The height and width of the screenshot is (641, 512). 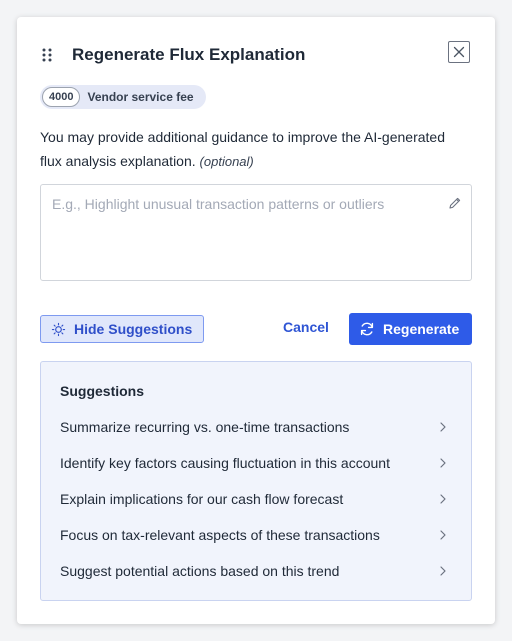 What do you see at coordinates (102, 391) in the screenshot?
I see `suggestions-title: Suggestions` at bounding box center [102, 391].